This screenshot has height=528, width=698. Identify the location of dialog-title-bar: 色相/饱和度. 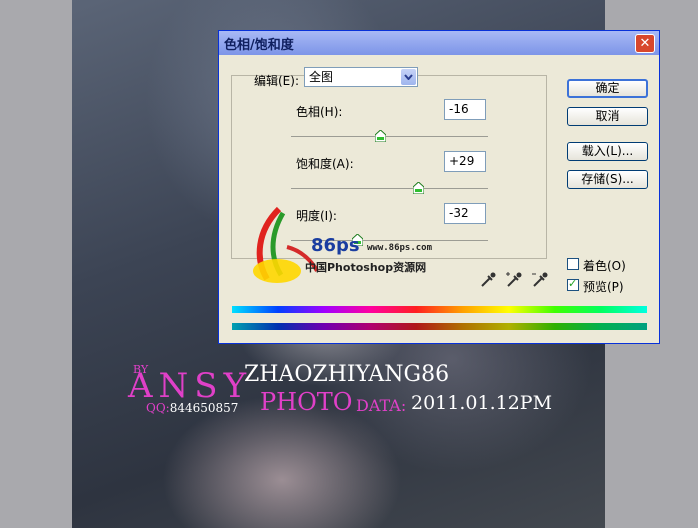
(439, 43).